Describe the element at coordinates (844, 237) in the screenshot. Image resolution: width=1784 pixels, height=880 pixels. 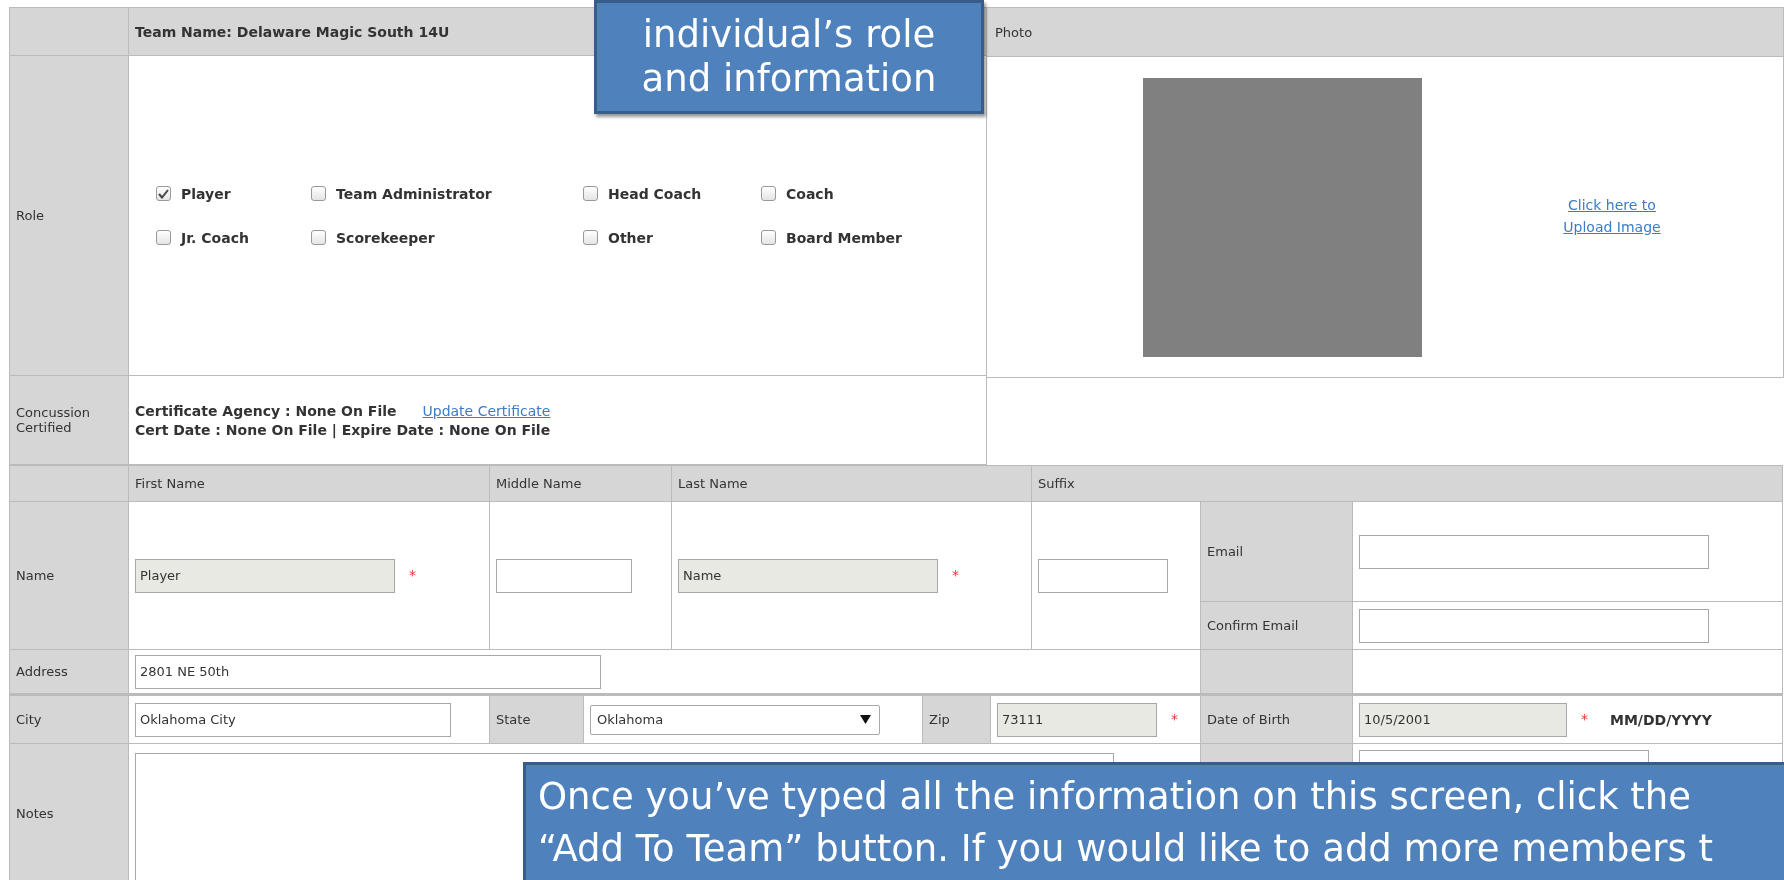
I see `checkbox-label: Board Member` at that location.